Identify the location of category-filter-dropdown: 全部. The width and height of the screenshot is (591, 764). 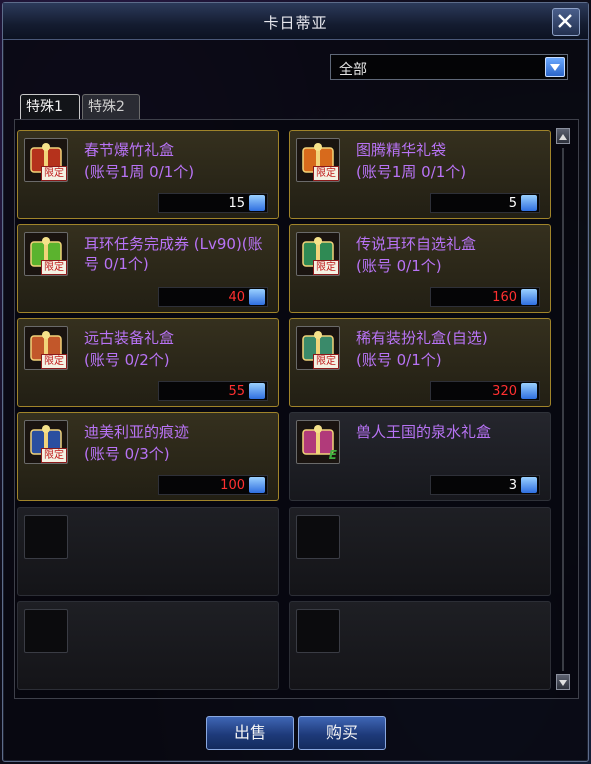
(449, 67).